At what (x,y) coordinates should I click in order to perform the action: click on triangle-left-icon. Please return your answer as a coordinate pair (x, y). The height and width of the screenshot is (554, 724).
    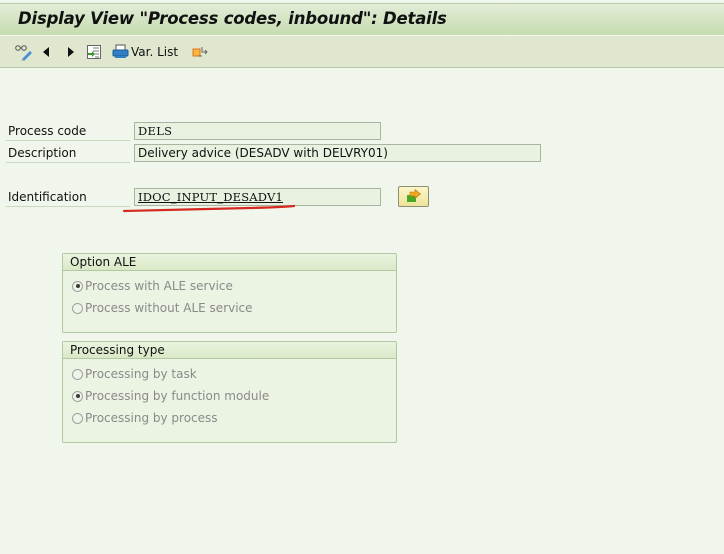
    Looking at the image, I should click on (46, 52).